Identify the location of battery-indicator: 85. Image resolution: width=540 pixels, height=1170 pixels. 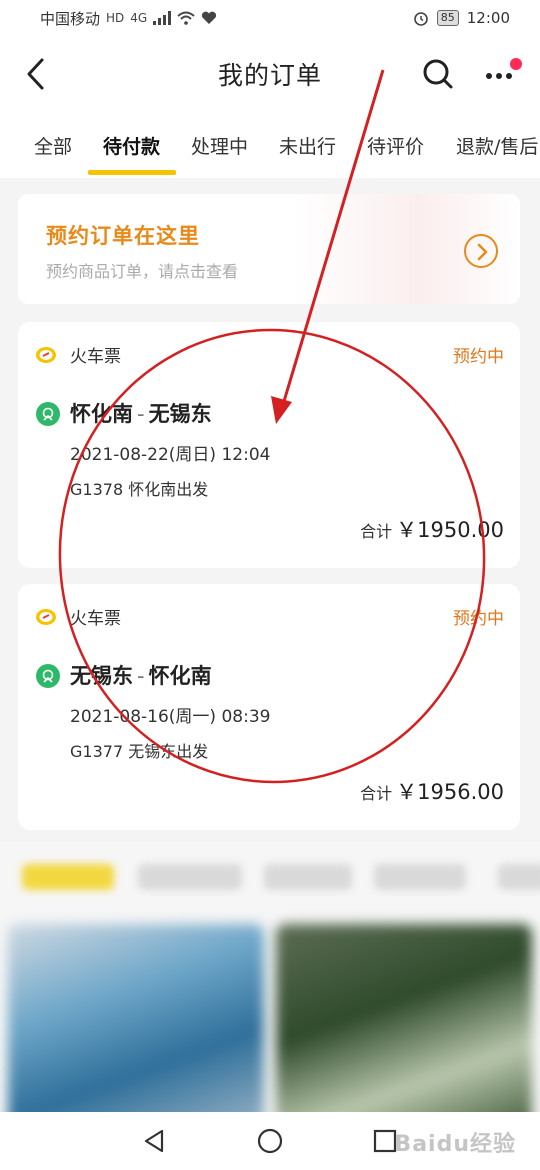
(447, 18).